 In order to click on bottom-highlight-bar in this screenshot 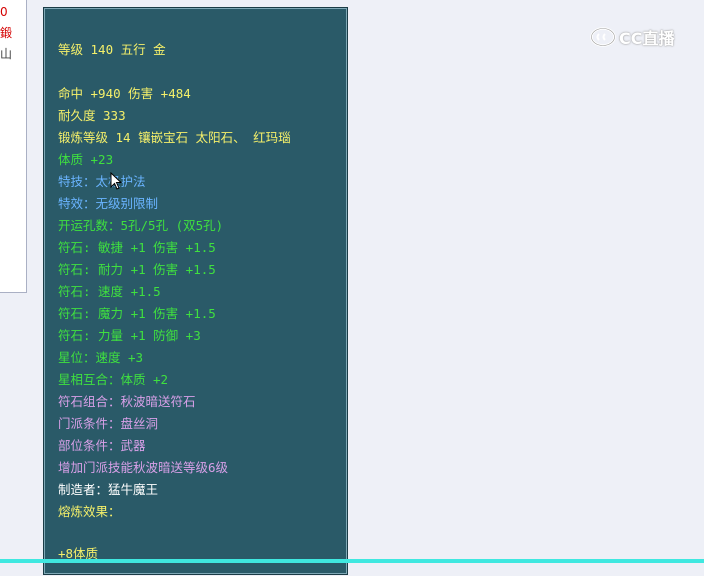, I will do `click(352, 561)`.